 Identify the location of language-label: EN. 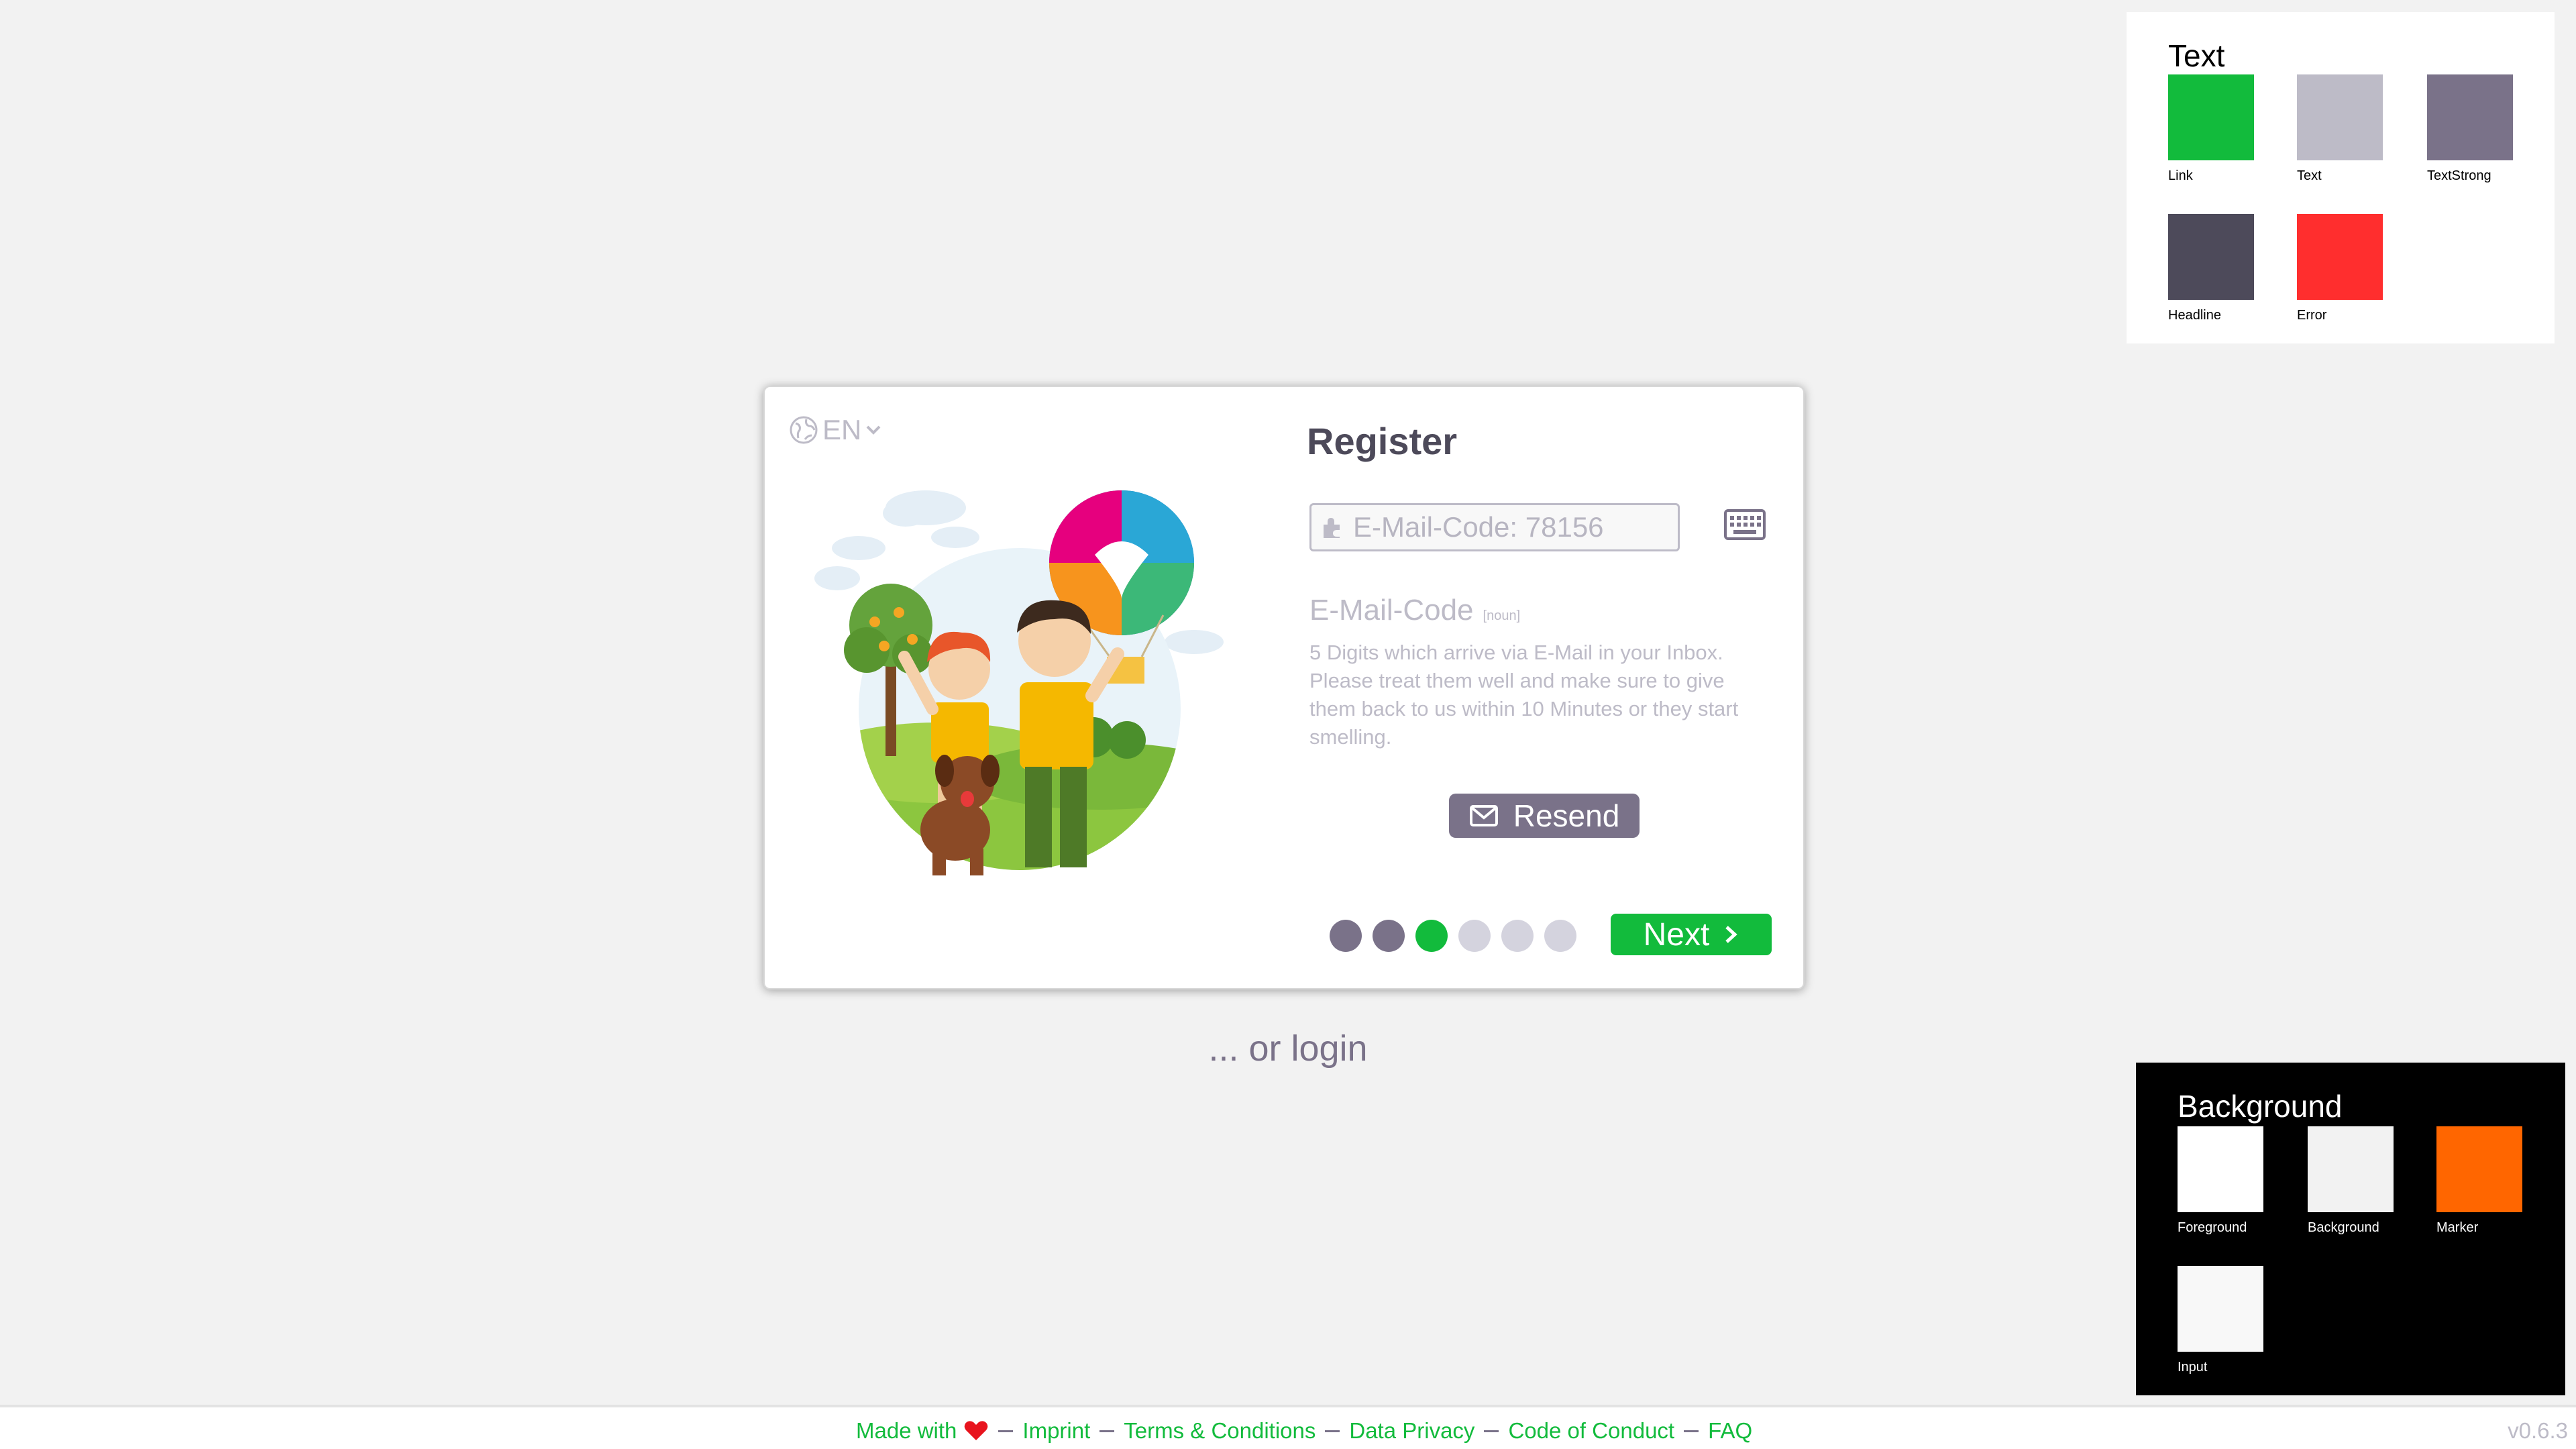
(842, 429).